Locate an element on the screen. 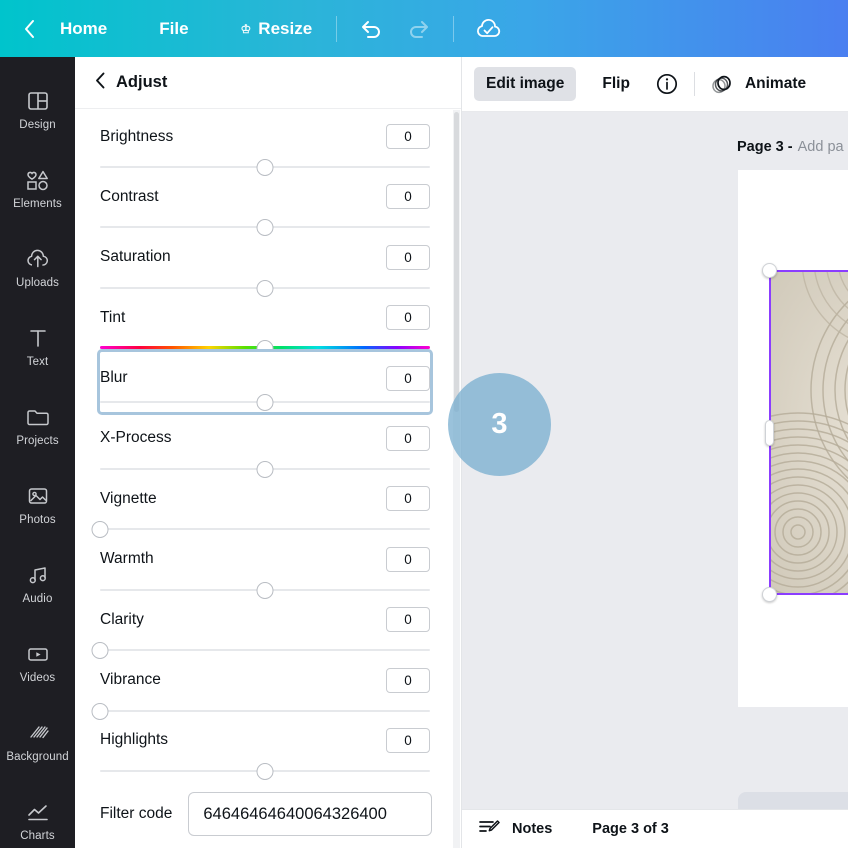 This screenshot has width=848, height=848. projects-folder-icon is located at coordinates (38, 416).